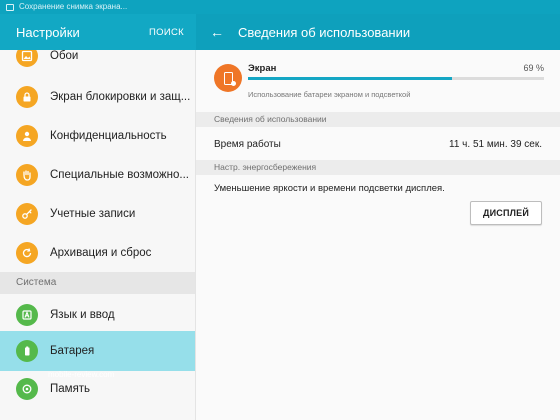  Describe the element at coordinates (324, 32) in the screenshot. I see `detail-title: Сведения об использовании` at that location.